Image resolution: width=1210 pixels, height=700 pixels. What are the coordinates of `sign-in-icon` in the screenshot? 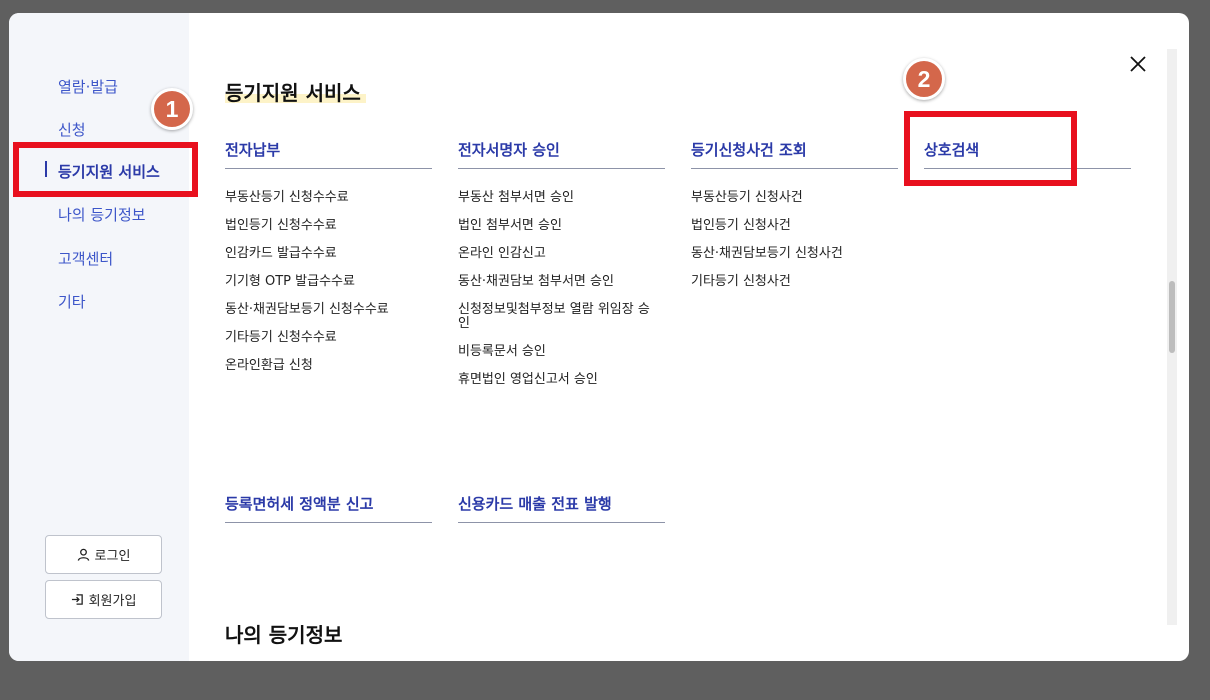 It's located at (77, 599).